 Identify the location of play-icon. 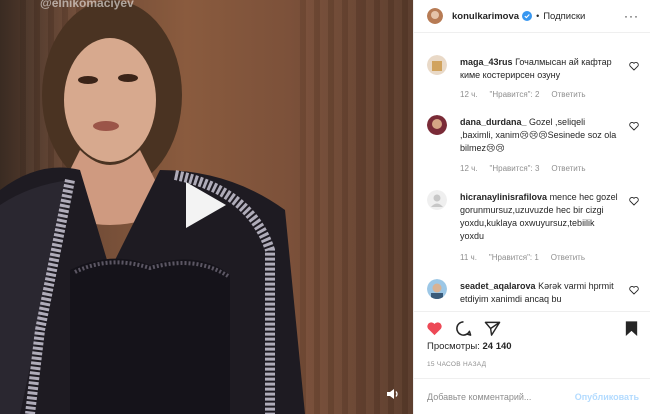
(203, 205).